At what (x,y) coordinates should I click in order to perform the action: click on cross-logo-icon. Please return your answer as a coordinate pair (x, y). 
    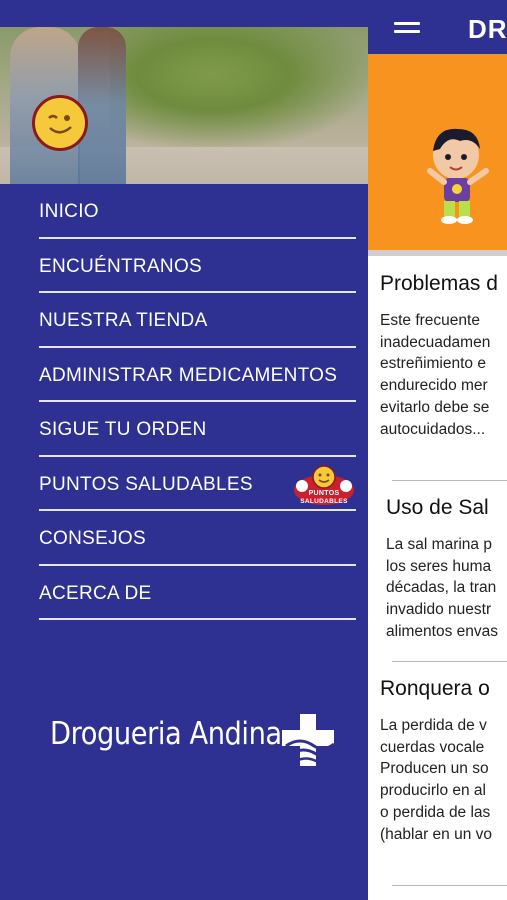
    Looking at the image, I should click on (308, 740).